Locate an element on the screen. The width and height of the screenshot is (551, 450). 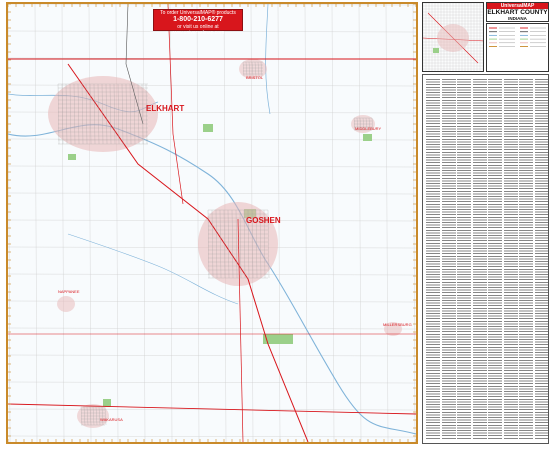
inset-map is located at coordinates (453, 37).